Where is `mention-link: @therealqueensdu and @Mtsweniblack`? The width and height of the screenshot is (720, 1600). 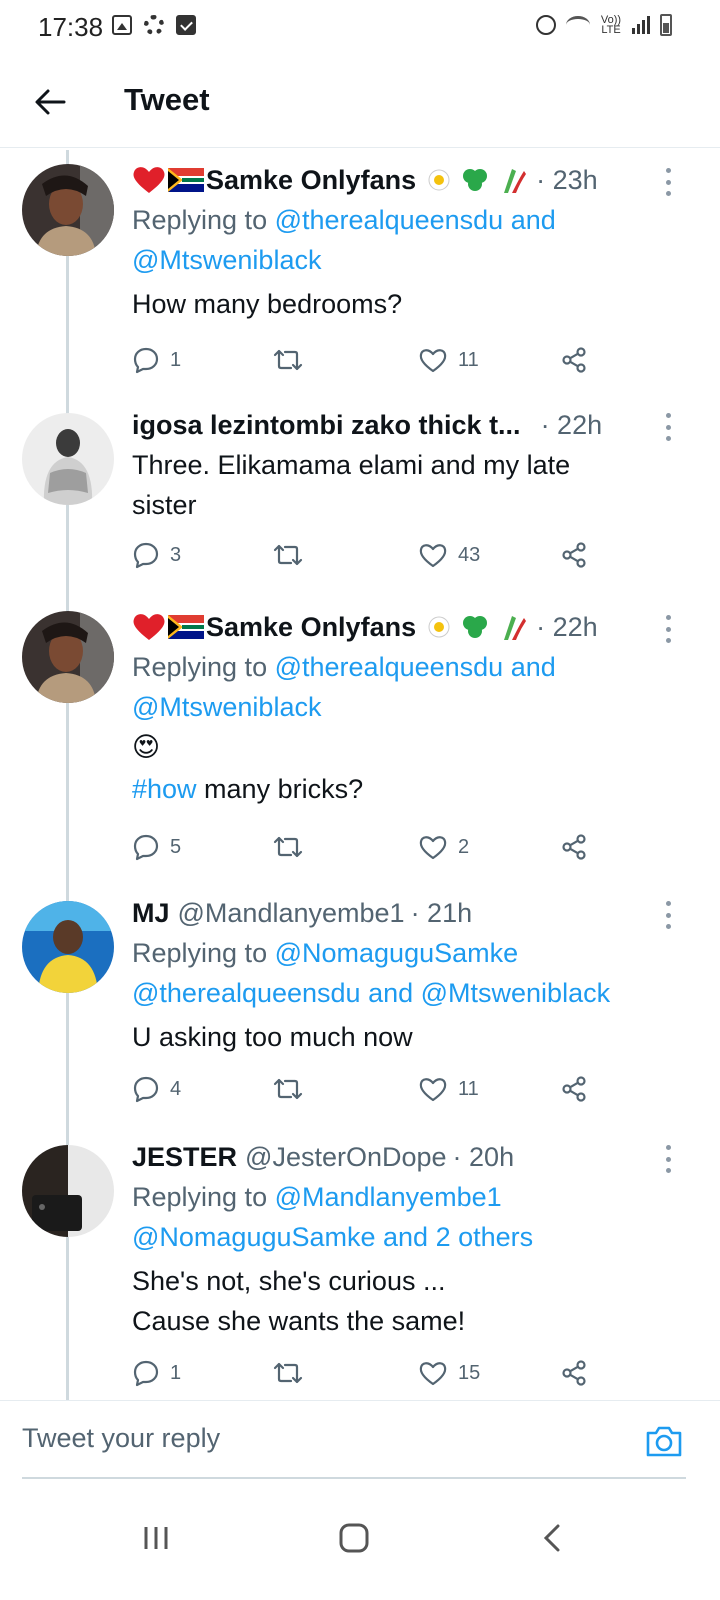 mention-link: @therealqueensdu and @Mtsweniblack is located at coordinates (416, 993).